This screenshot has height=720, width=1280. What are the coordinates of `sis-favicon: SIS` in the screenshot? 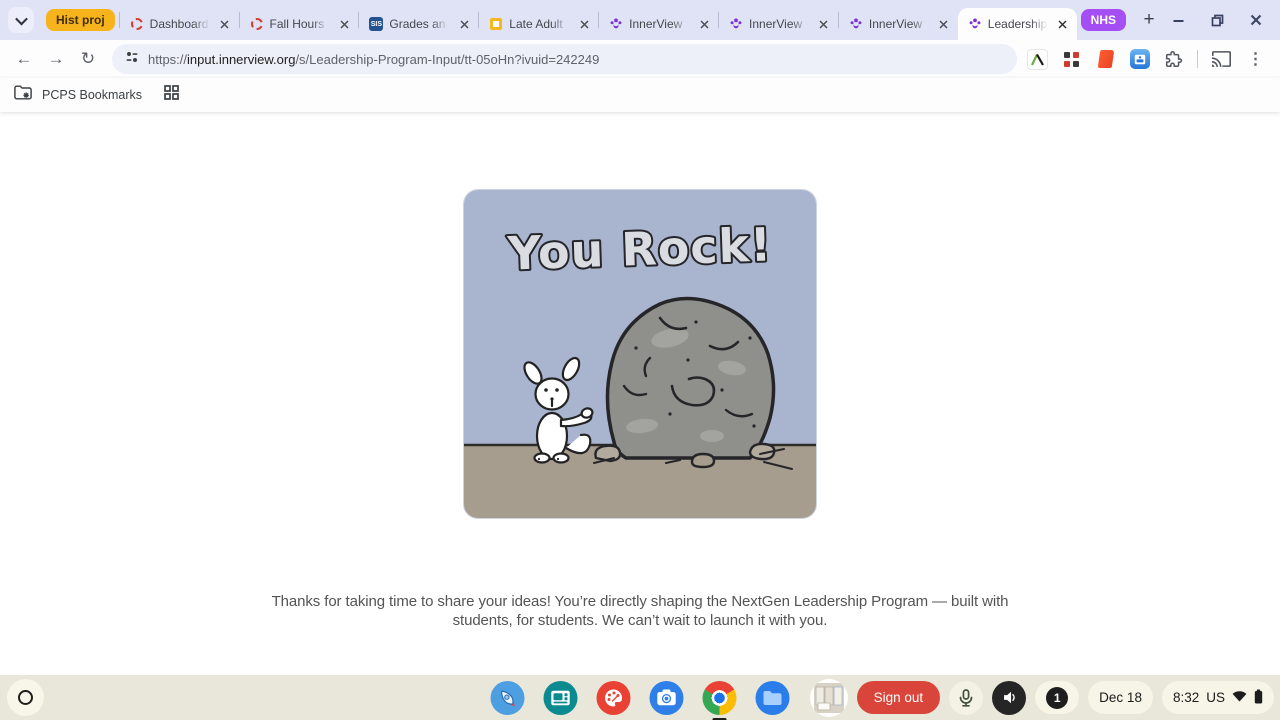 It's located at (376, 24).